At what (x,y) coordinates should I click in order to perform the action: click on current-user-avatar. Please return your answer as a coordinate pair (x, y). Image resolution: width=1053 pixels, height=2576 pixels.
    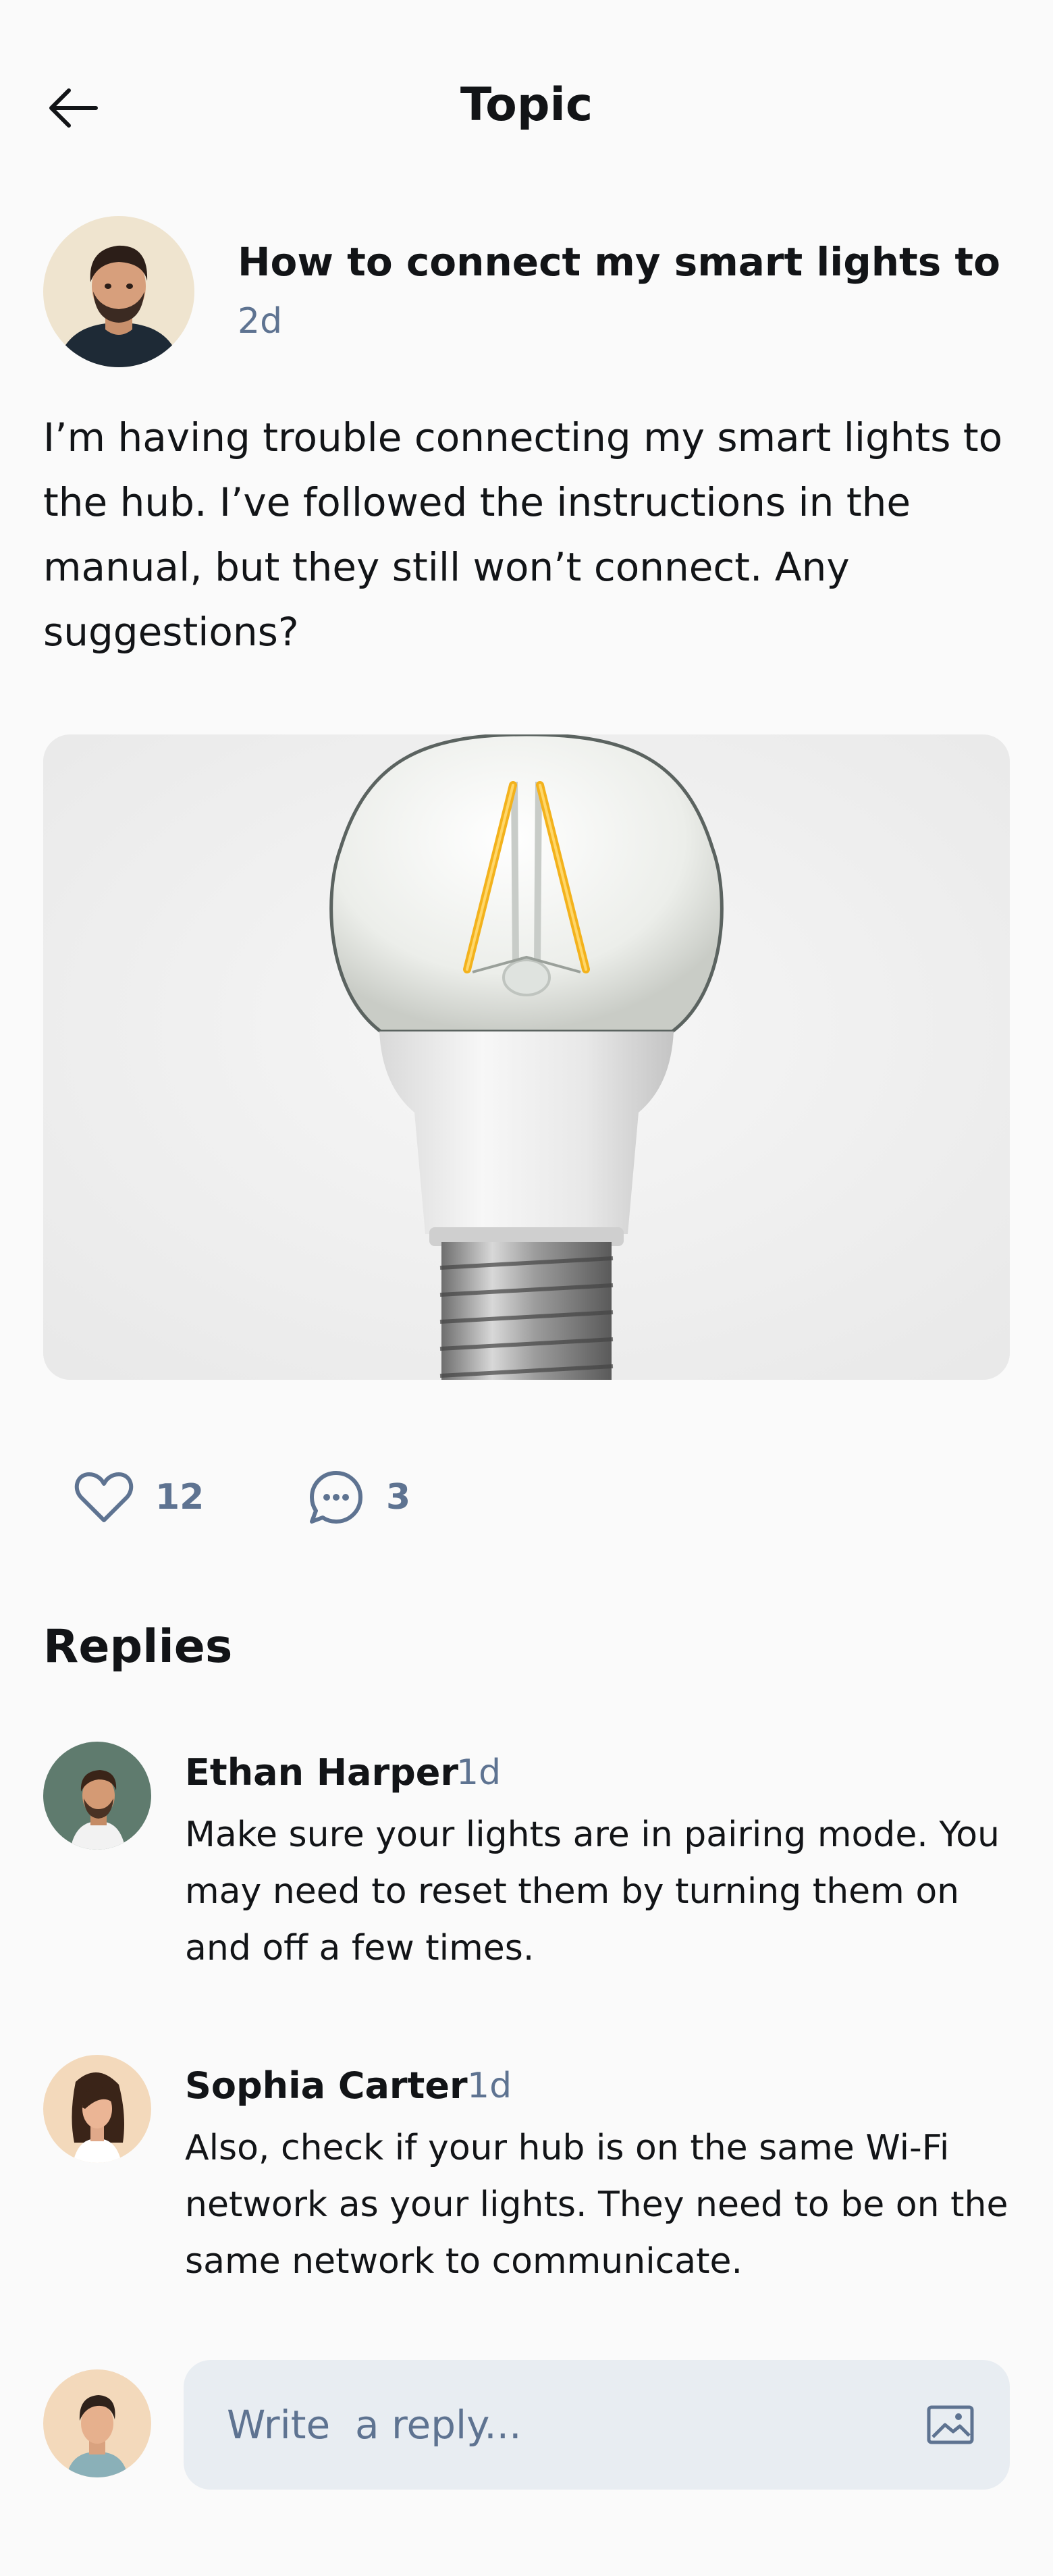
    Looking at the image, I should click on (97, 2423).